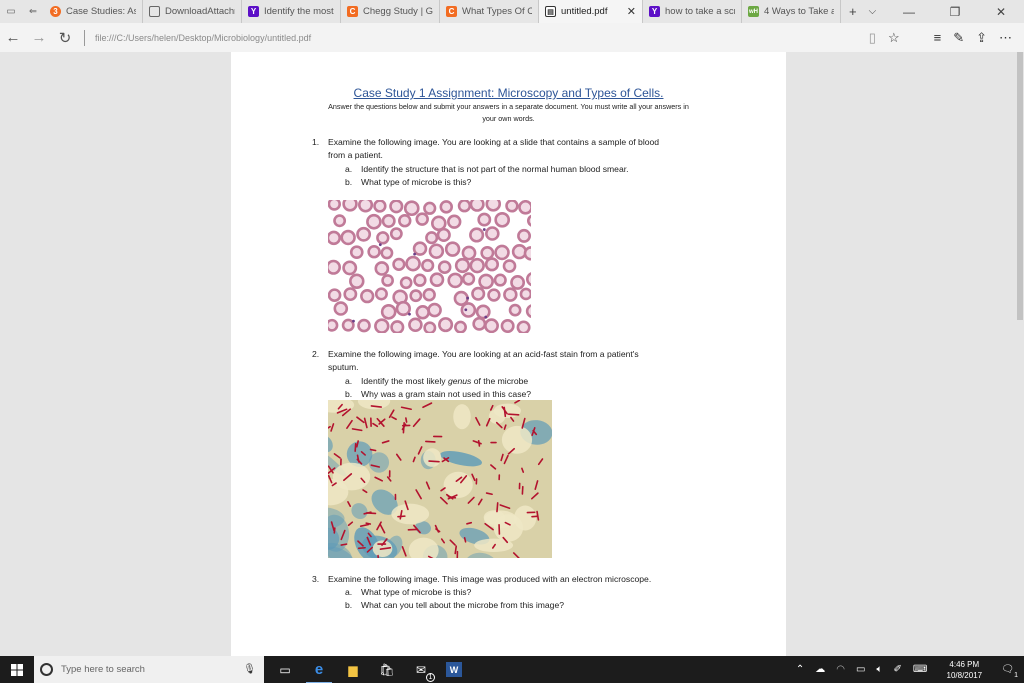 The image size is (1024, 683). I want to click on edge-icon: e, so click(319, 672).